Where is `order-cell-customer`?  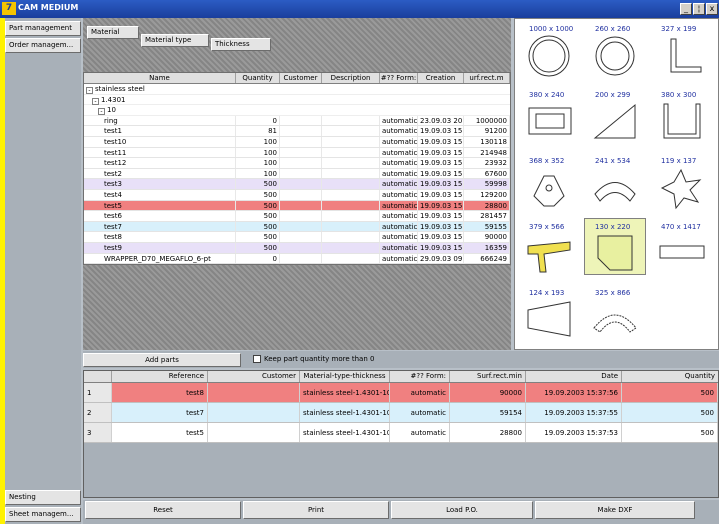 order-cell-customer is located at coordinates (254, 432).